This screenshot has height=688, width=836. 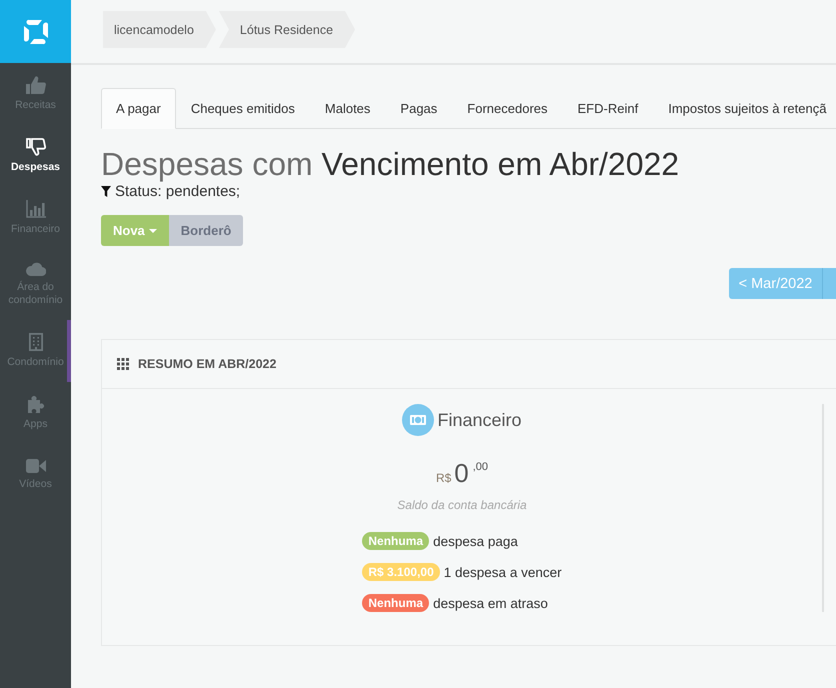 I want to click on bar-chart-icon, so click(x=36, y=209).